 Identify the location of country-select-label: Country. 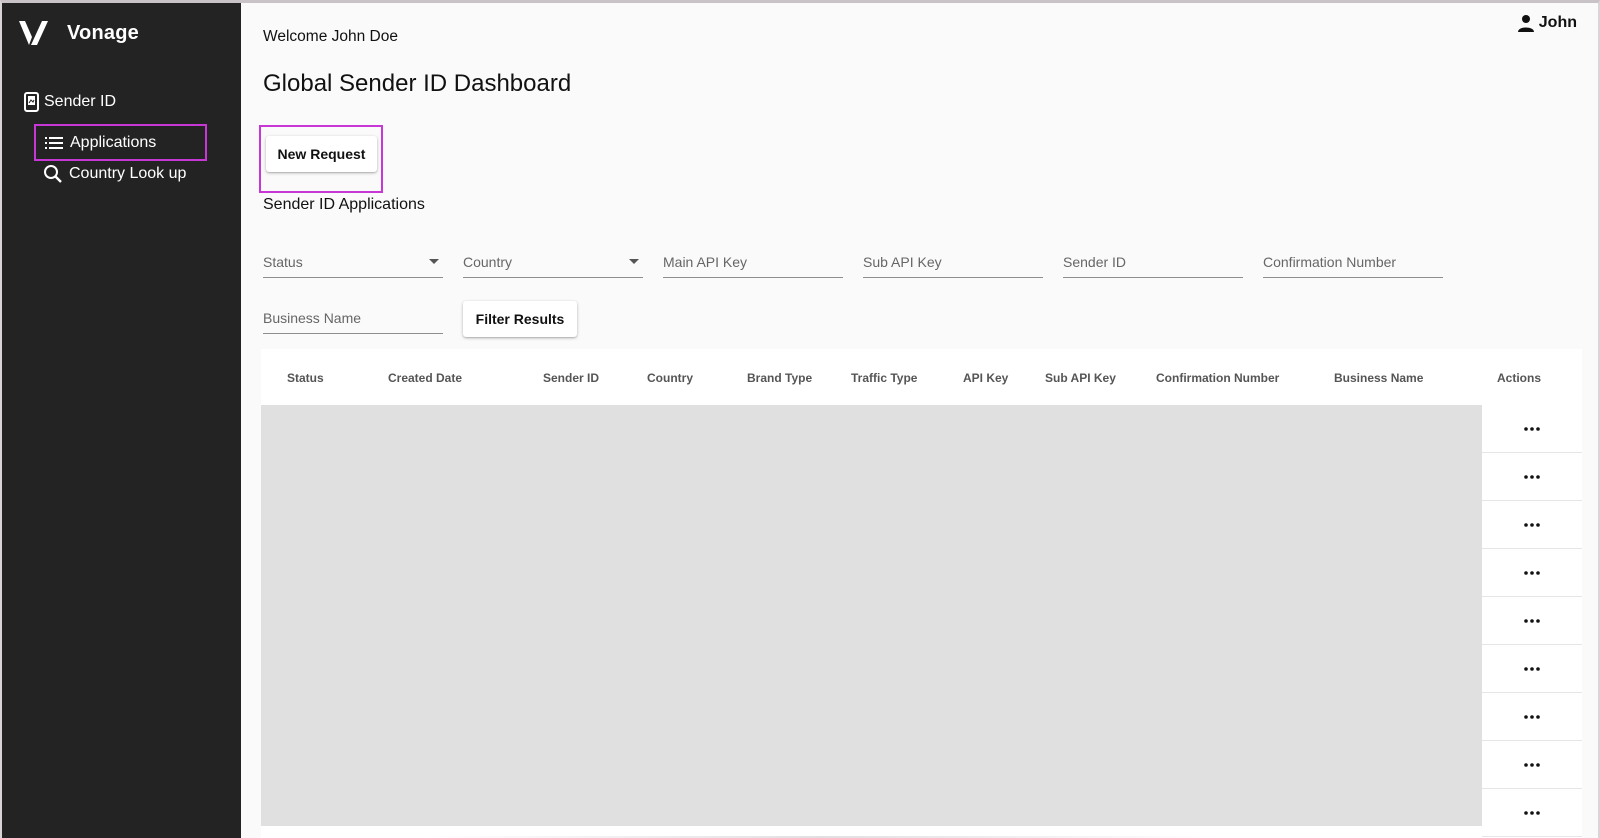
(488, 261).